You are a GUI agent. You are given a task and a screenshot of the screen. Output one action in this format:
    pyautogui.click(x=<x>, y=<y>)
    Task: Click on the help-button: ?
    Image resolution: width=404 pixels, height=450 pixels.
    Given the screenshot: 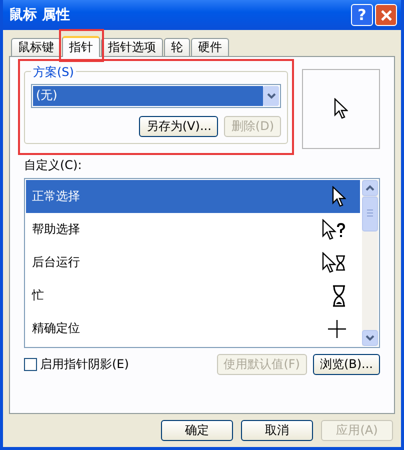 What is the action you would take?
    pyautogui.click(x=362, y=15)
    